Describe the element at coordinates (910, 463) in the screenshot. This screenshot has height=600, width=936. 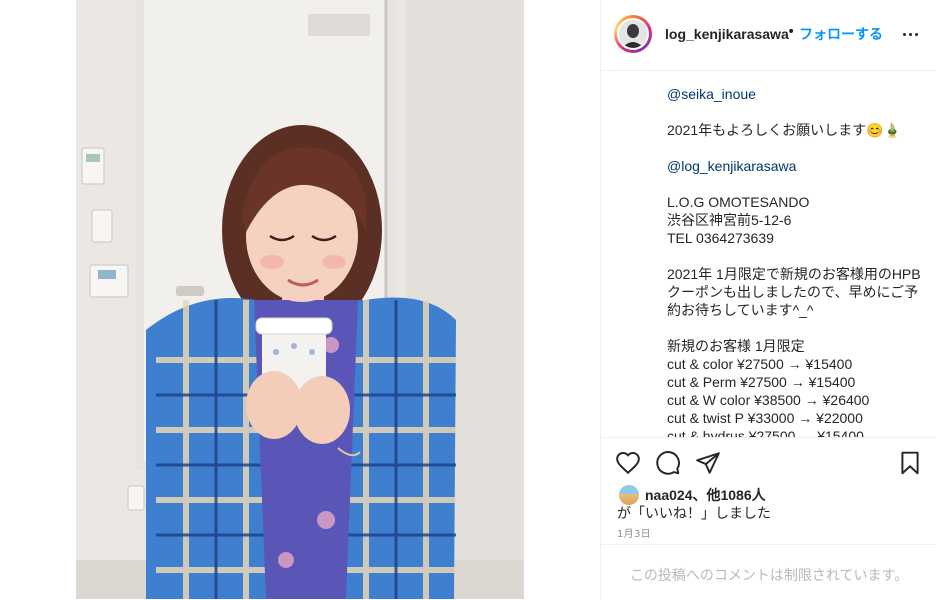
I see `bookmark-icon` at that location.